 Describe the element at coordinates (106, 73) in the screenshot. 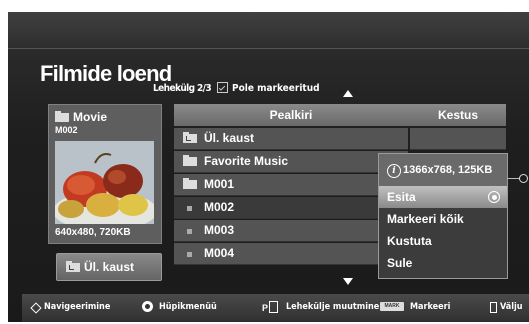

I see `page-title: Filmide loend` at that location.